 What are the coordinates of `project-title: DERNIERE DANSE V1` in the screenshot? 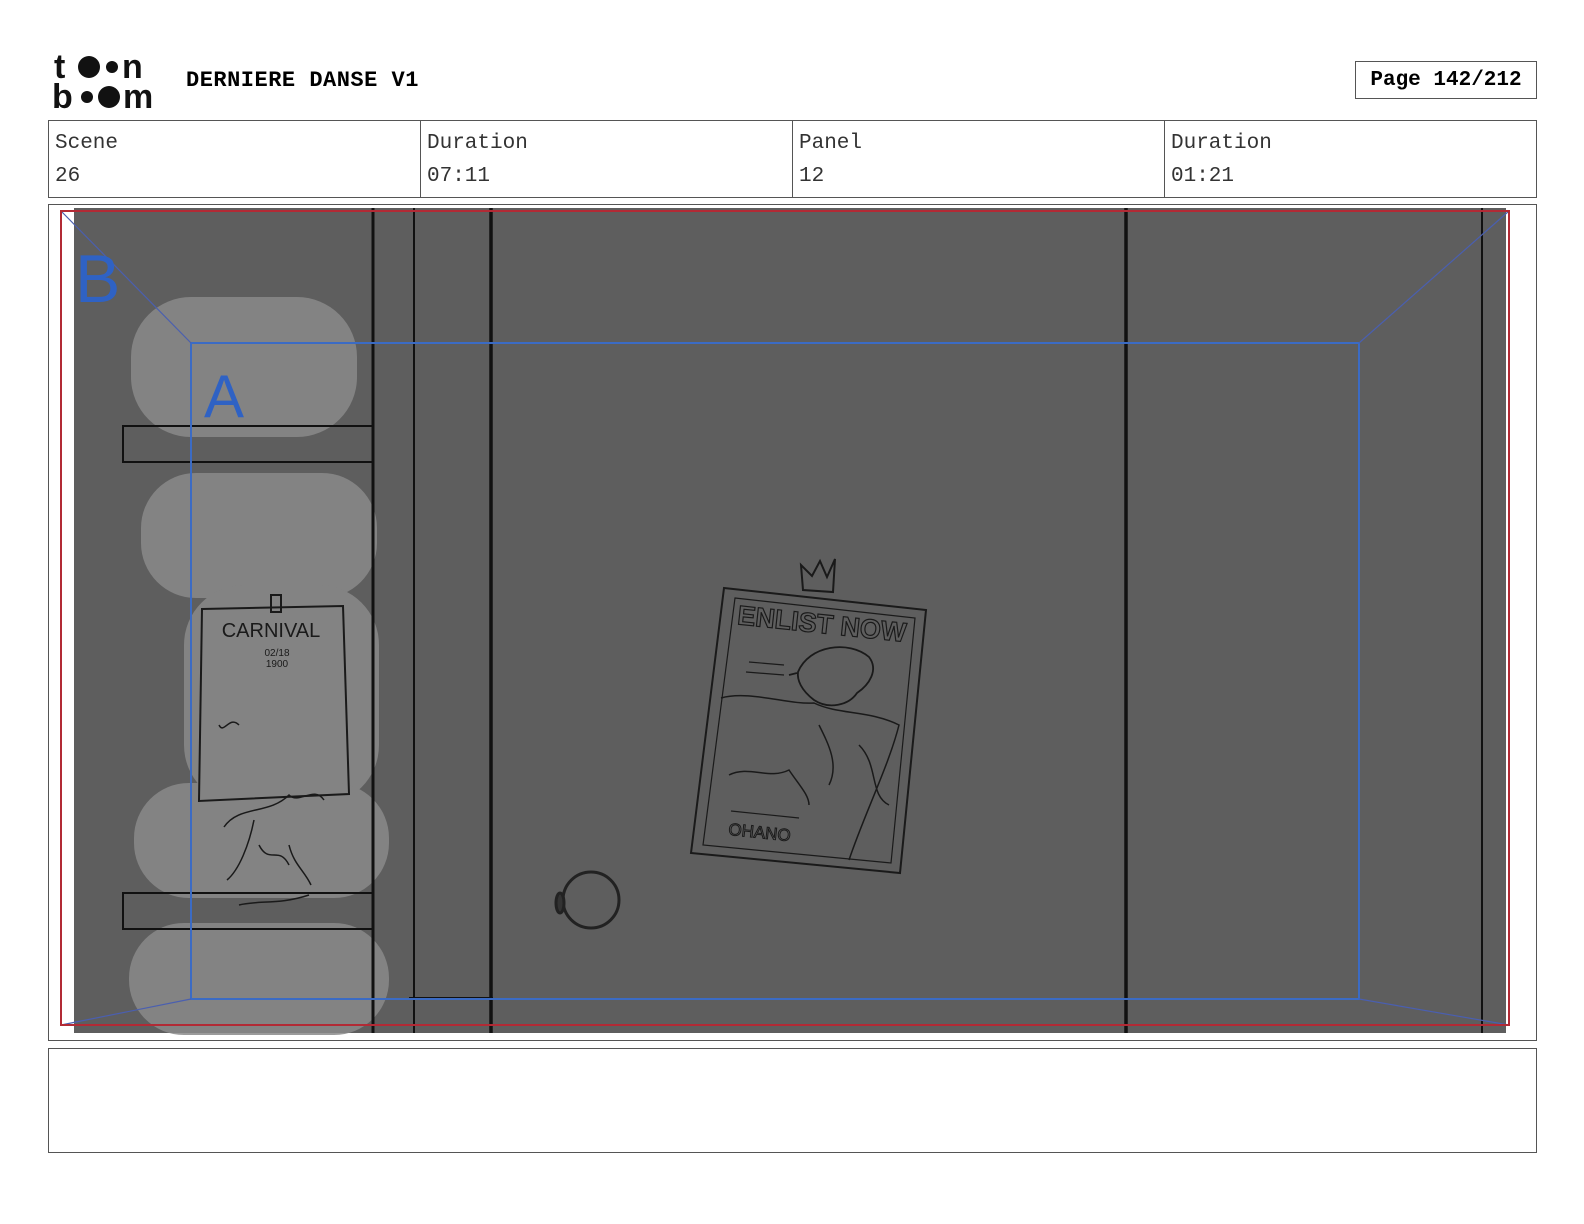 It's located at (302, 80).